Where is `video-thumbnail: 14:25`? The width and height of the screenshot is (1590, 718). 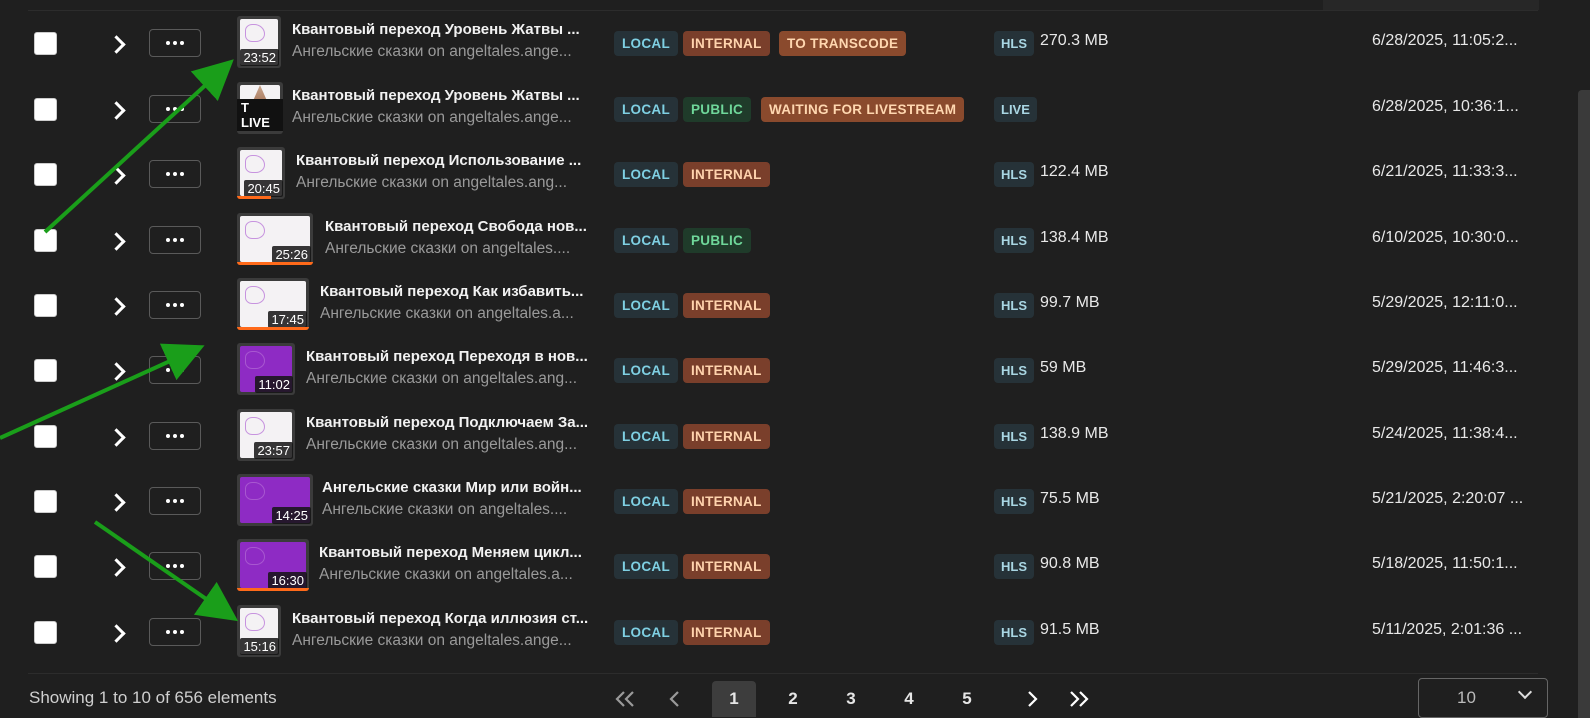 video-thumbnail: 14:25 is located at coordinates (275, 500).